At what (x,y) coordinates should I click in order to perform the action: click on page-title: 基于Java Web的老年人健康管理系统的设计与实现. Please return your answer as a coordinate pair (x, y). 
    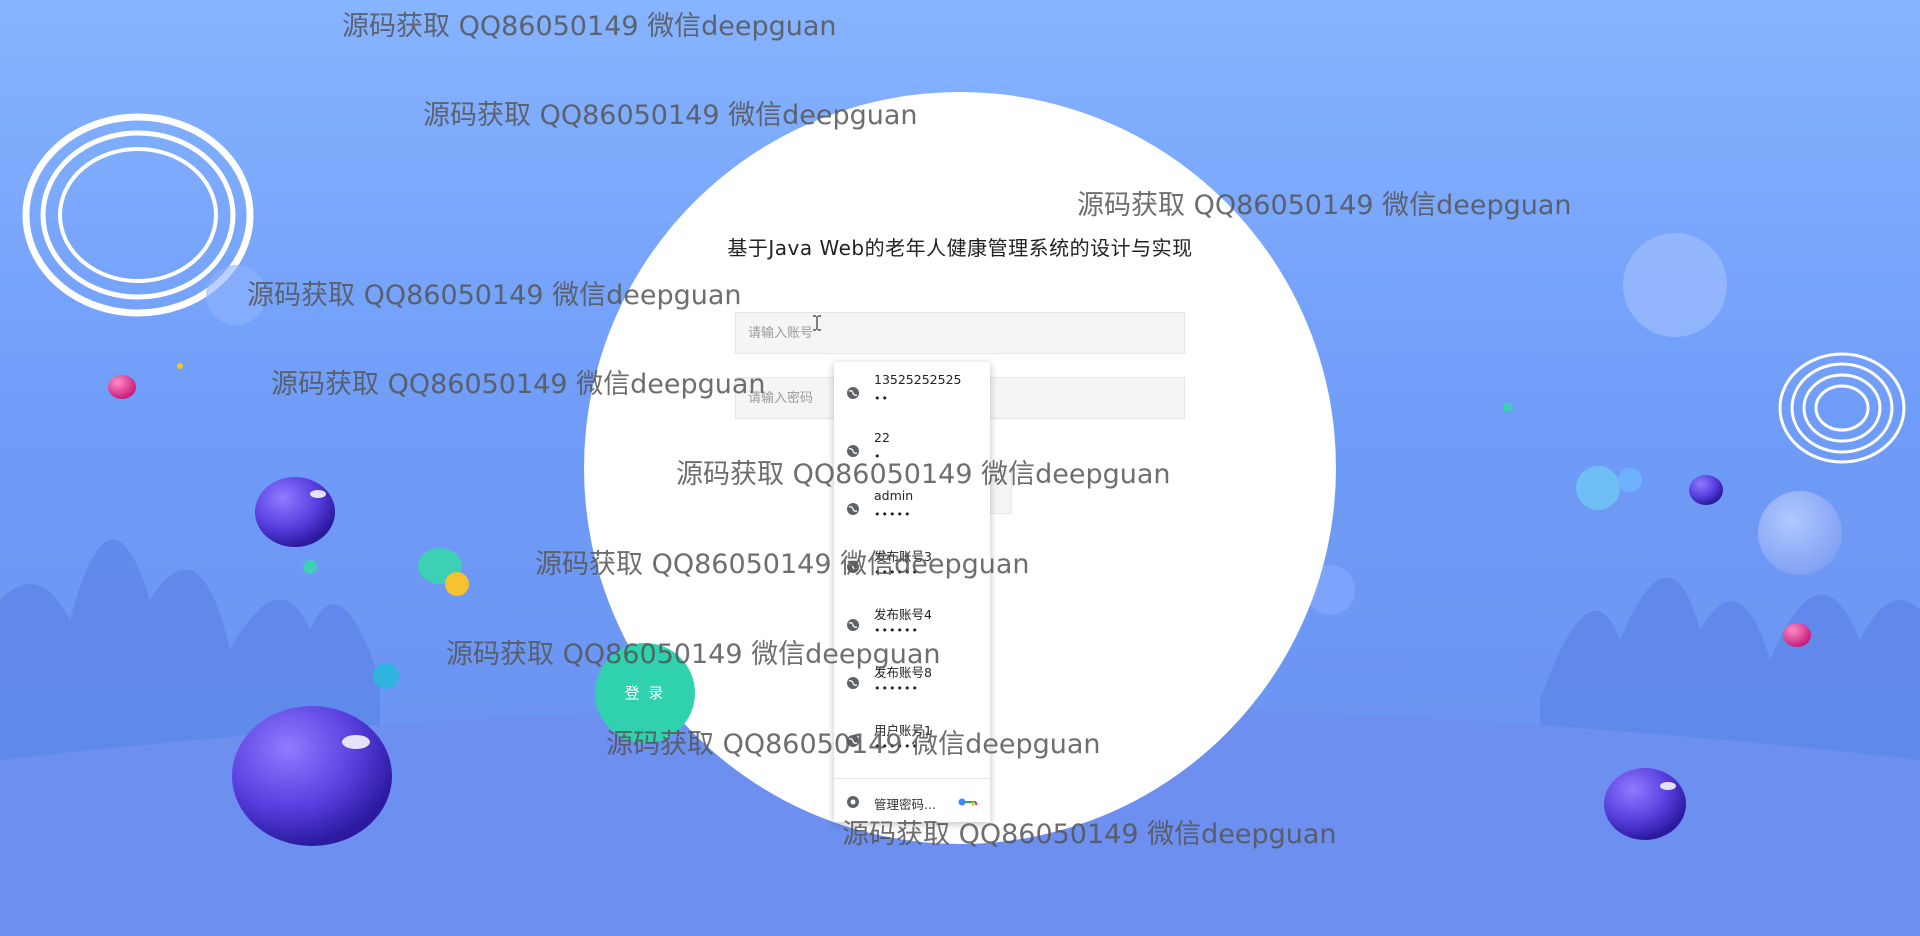
    Looking at the image, I should click on (960, 248).